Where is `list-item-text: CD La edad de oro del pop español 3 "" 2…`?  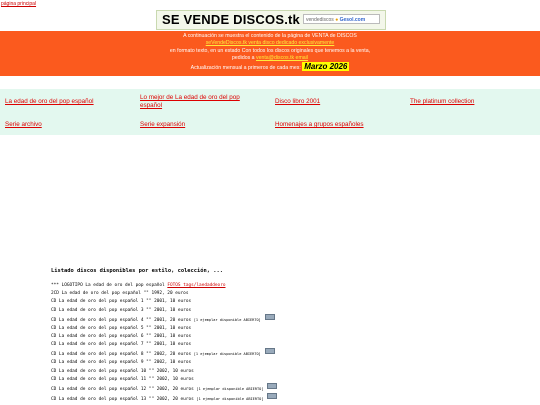 list-item-text: CD La edad de oro del pop español 3 "" 2… is located at coordinates (121, 310).